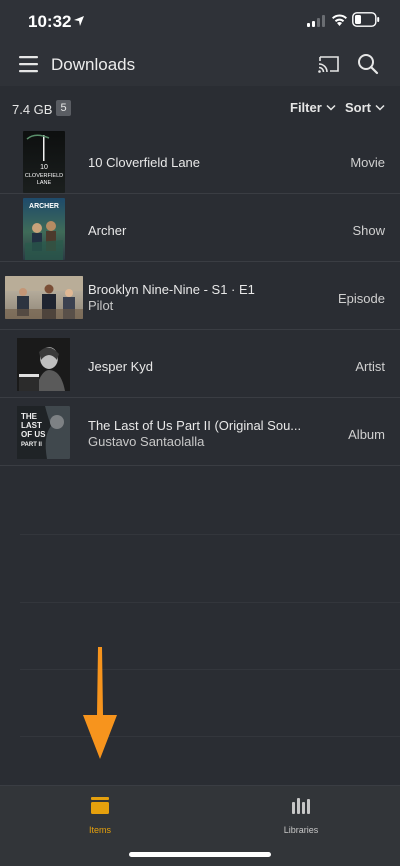 Image resolution: width=400 pixels, height=866 pixels. What do you see at coordinates (79, 21) in the screenshot?
I see `location-arrow-icon` at bounding box center [79, 21].